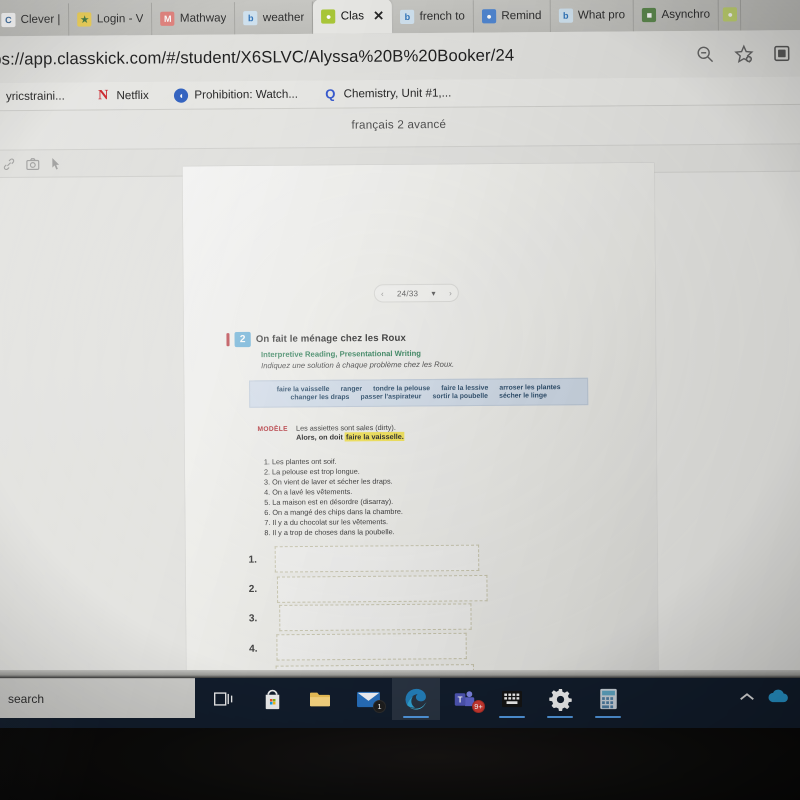 The image size is (800, 800). I want to click on tab-label: Clever |, so click(40, 20).